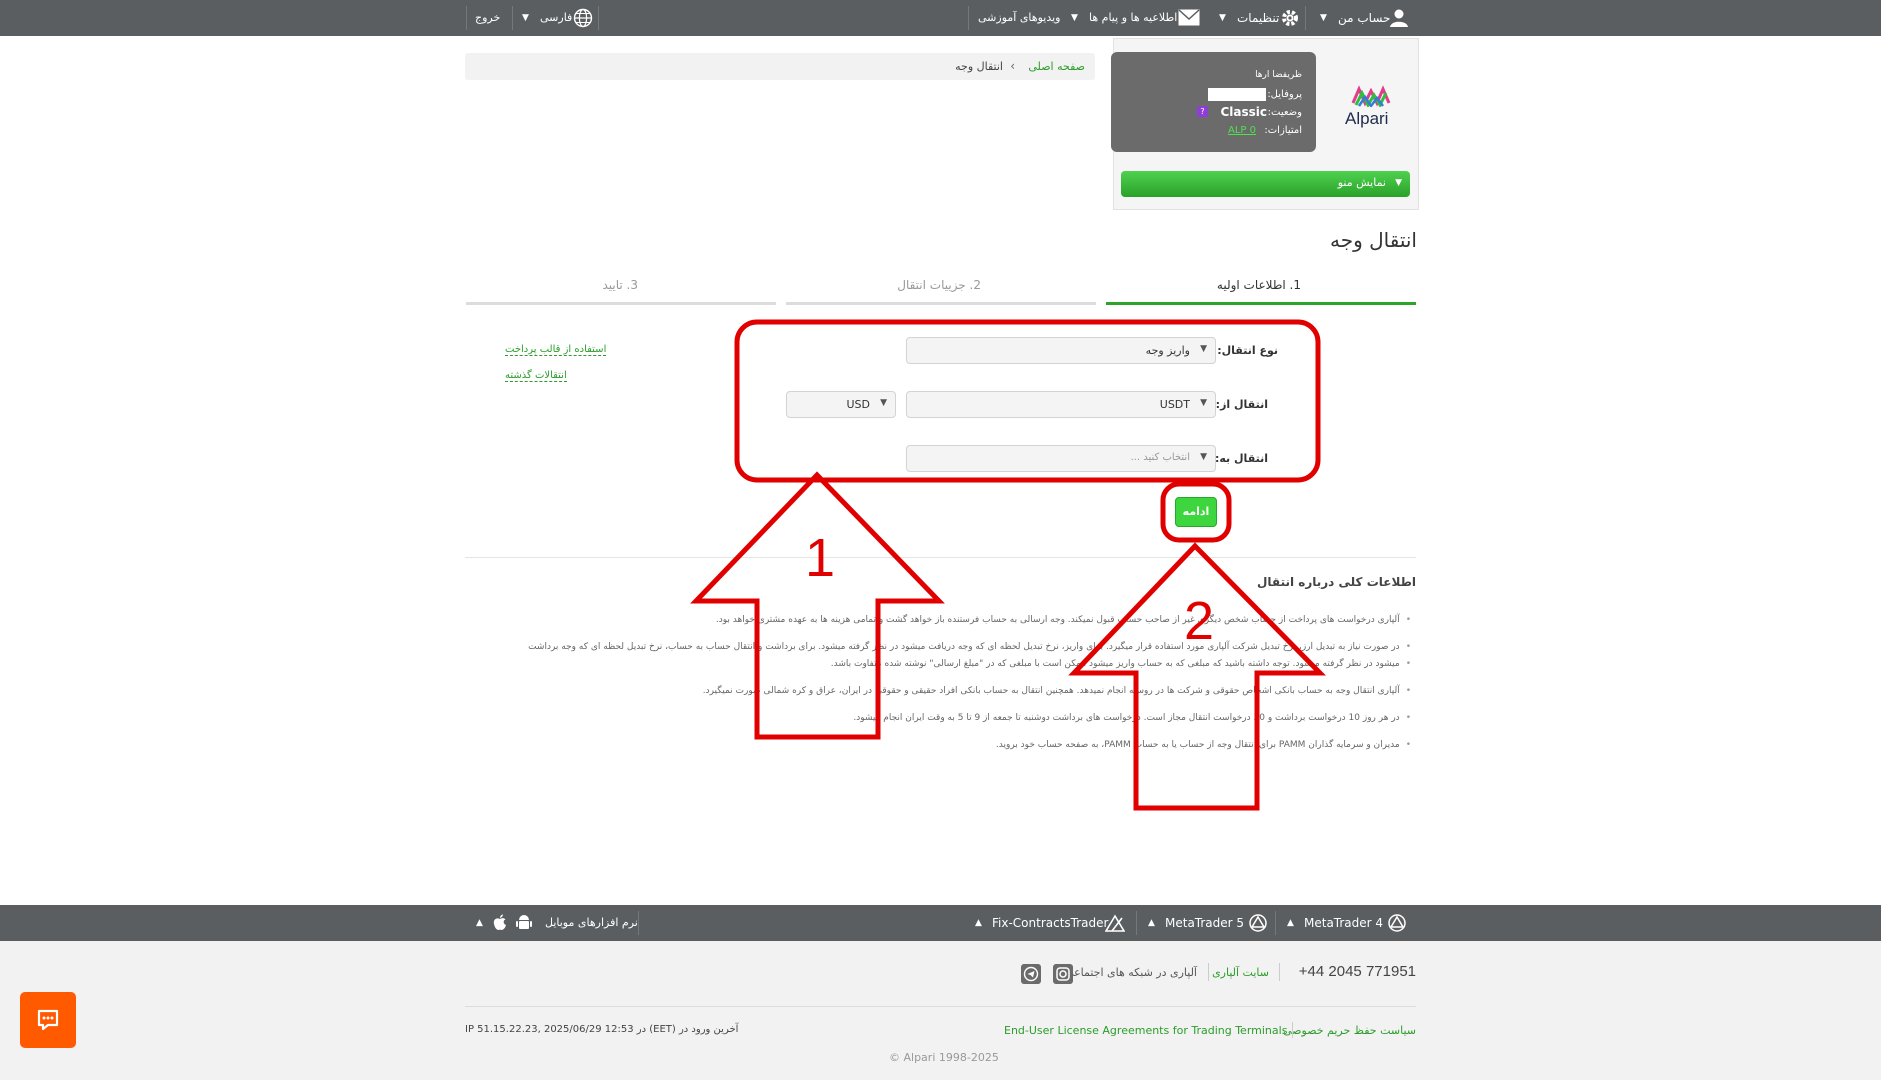 The image size is (1881, 1080). Describe the element at coordinates (940, 557) in the screenshot. I see `section-divider` at that location.